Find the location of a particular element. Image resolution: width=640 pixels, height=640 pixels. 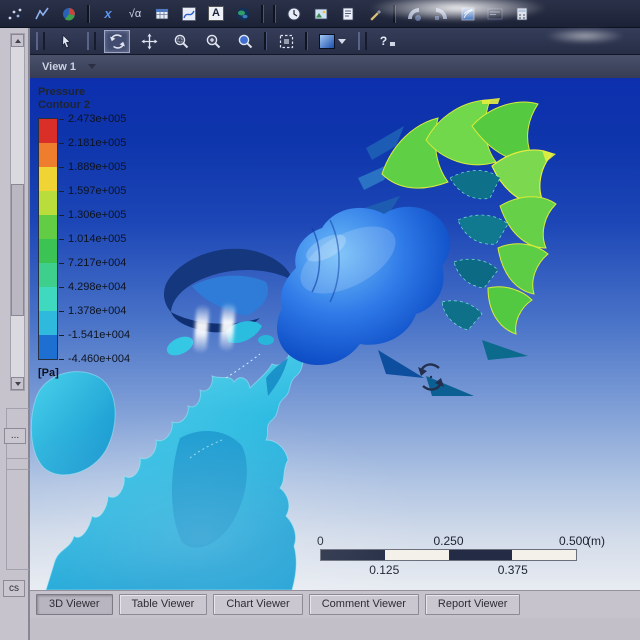

view-dropdown-icon is located at coordinates (92, 66).